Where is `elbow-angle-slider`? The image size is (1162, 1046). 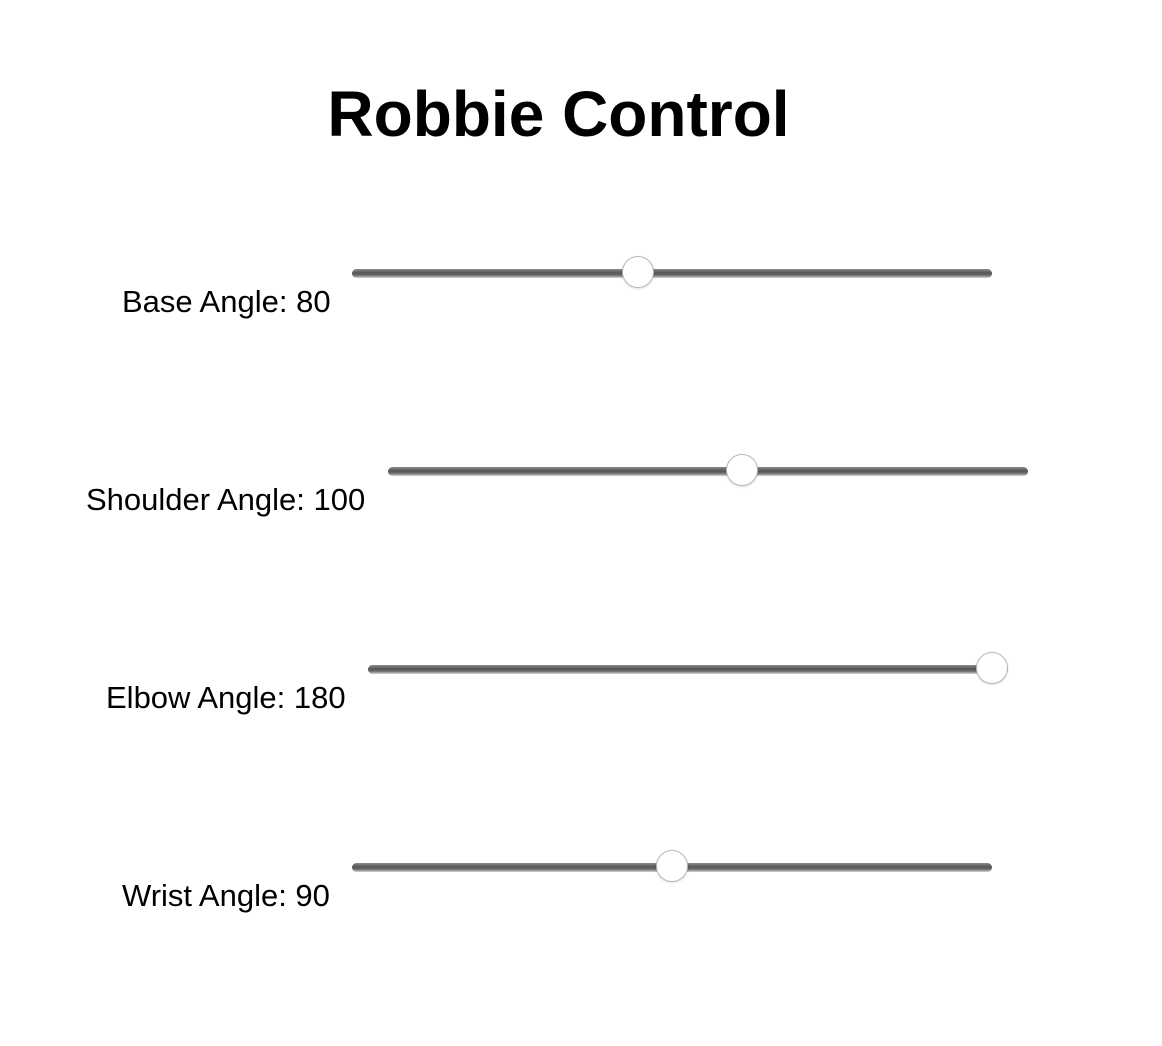
elbow-angle-slider is located at coordinates (688, 670).